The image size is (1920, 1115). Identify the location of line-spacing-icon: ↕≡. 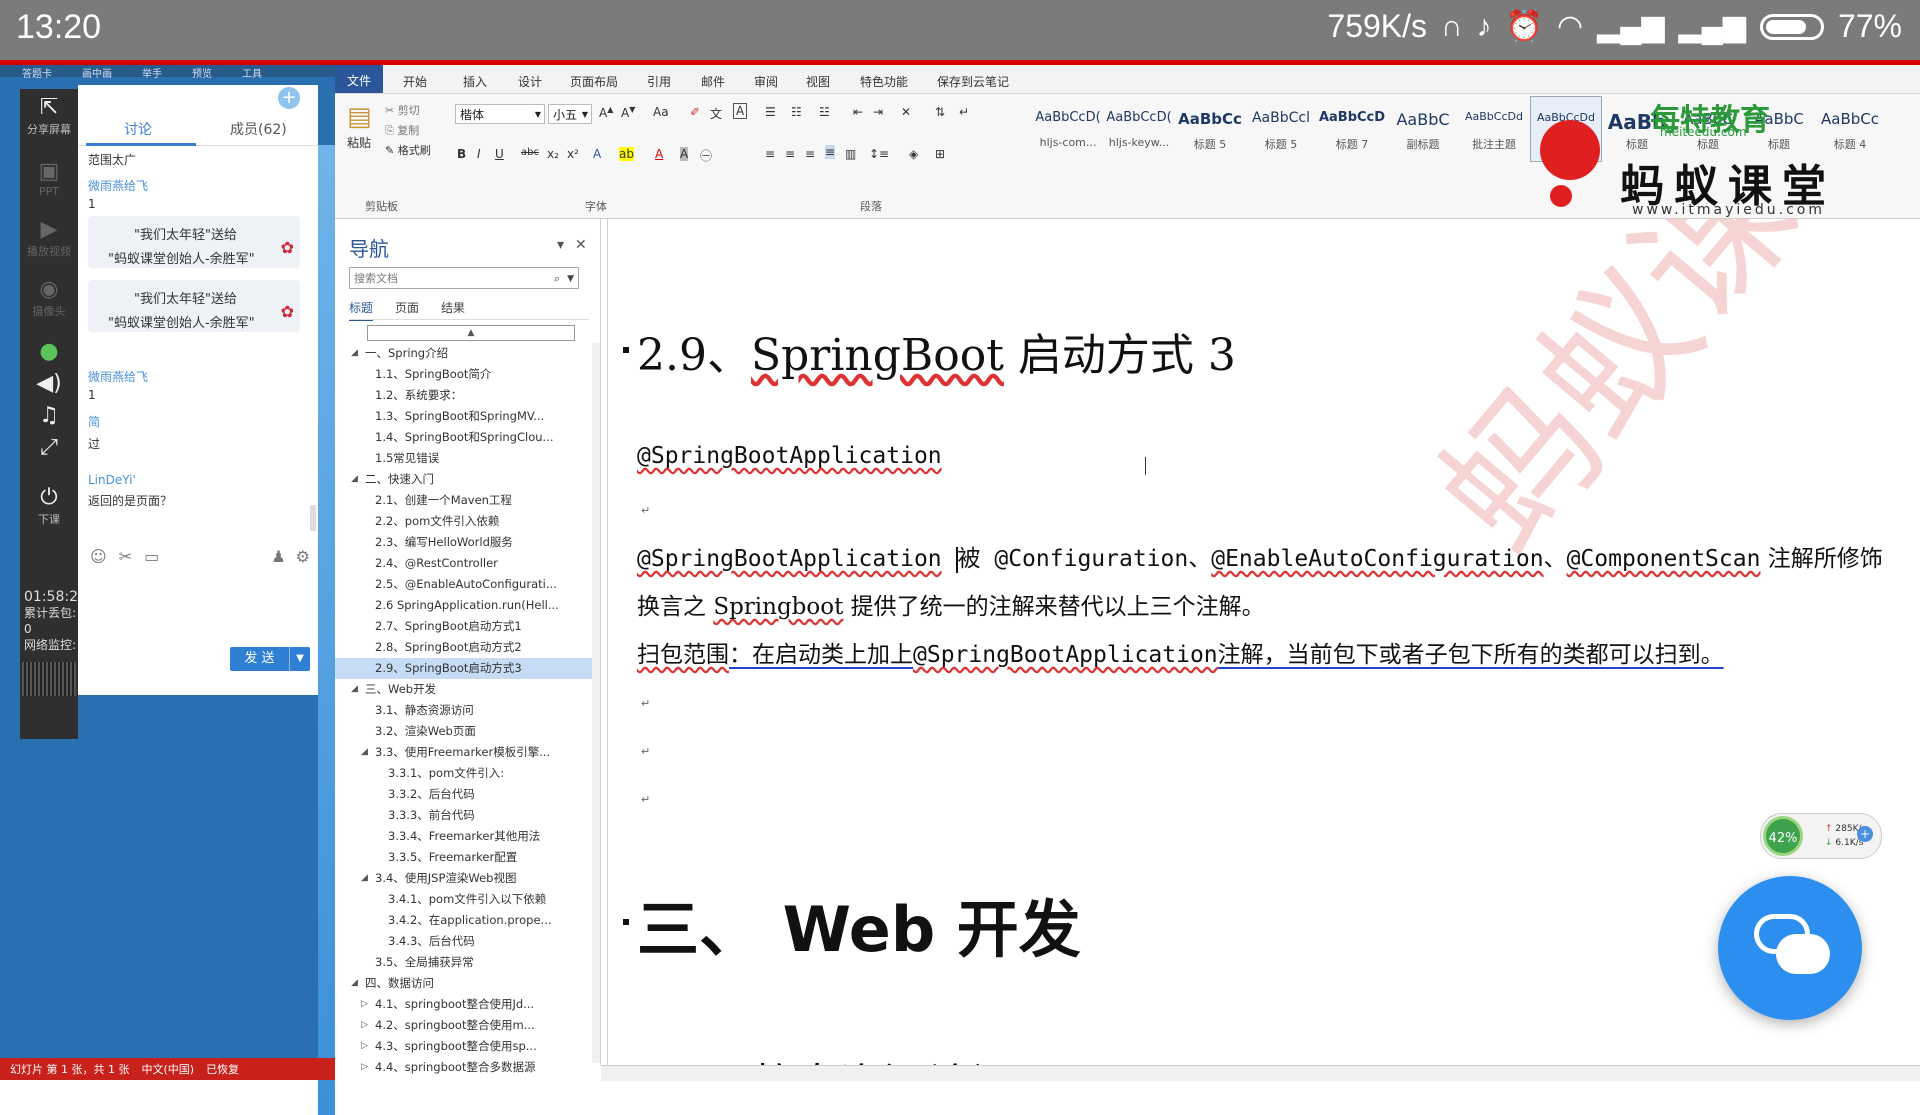
(879, 154).